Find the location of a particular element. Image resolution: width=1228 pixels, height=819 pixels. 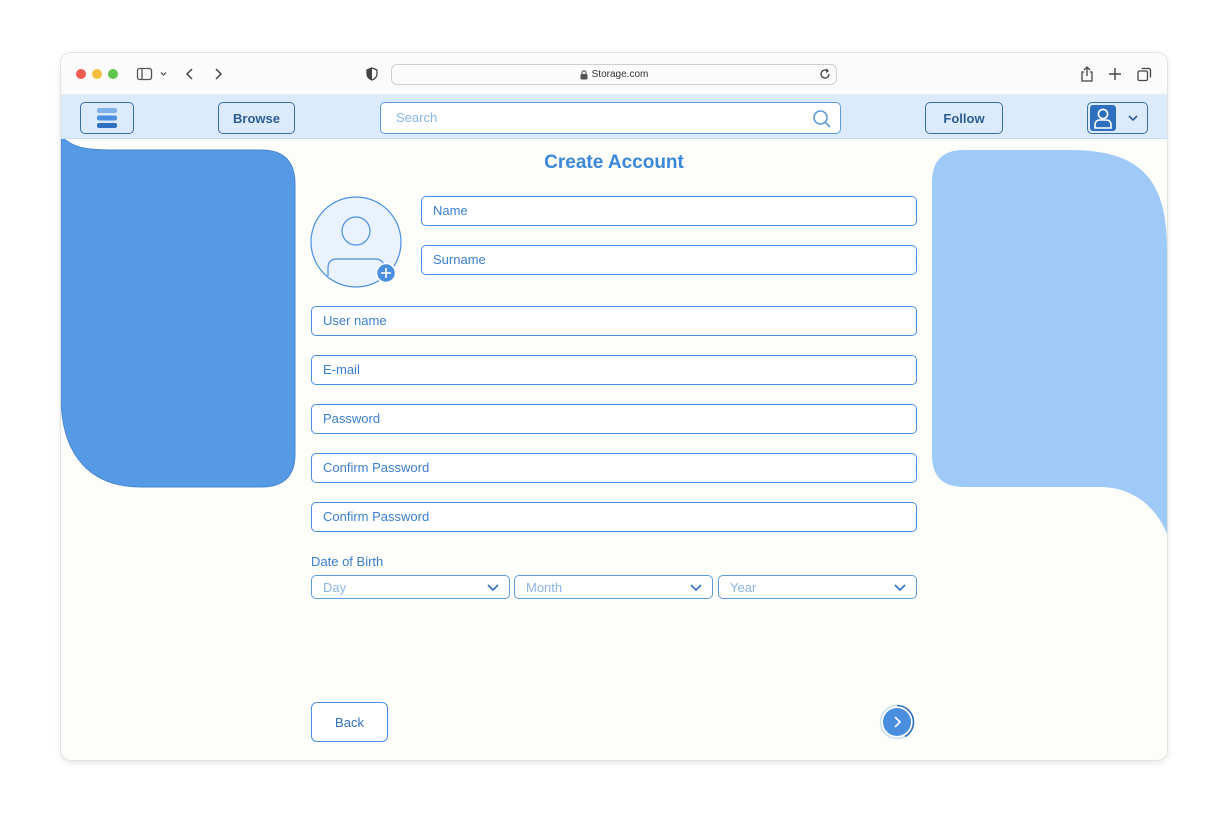

password-field is located at coordinates (614, 419).